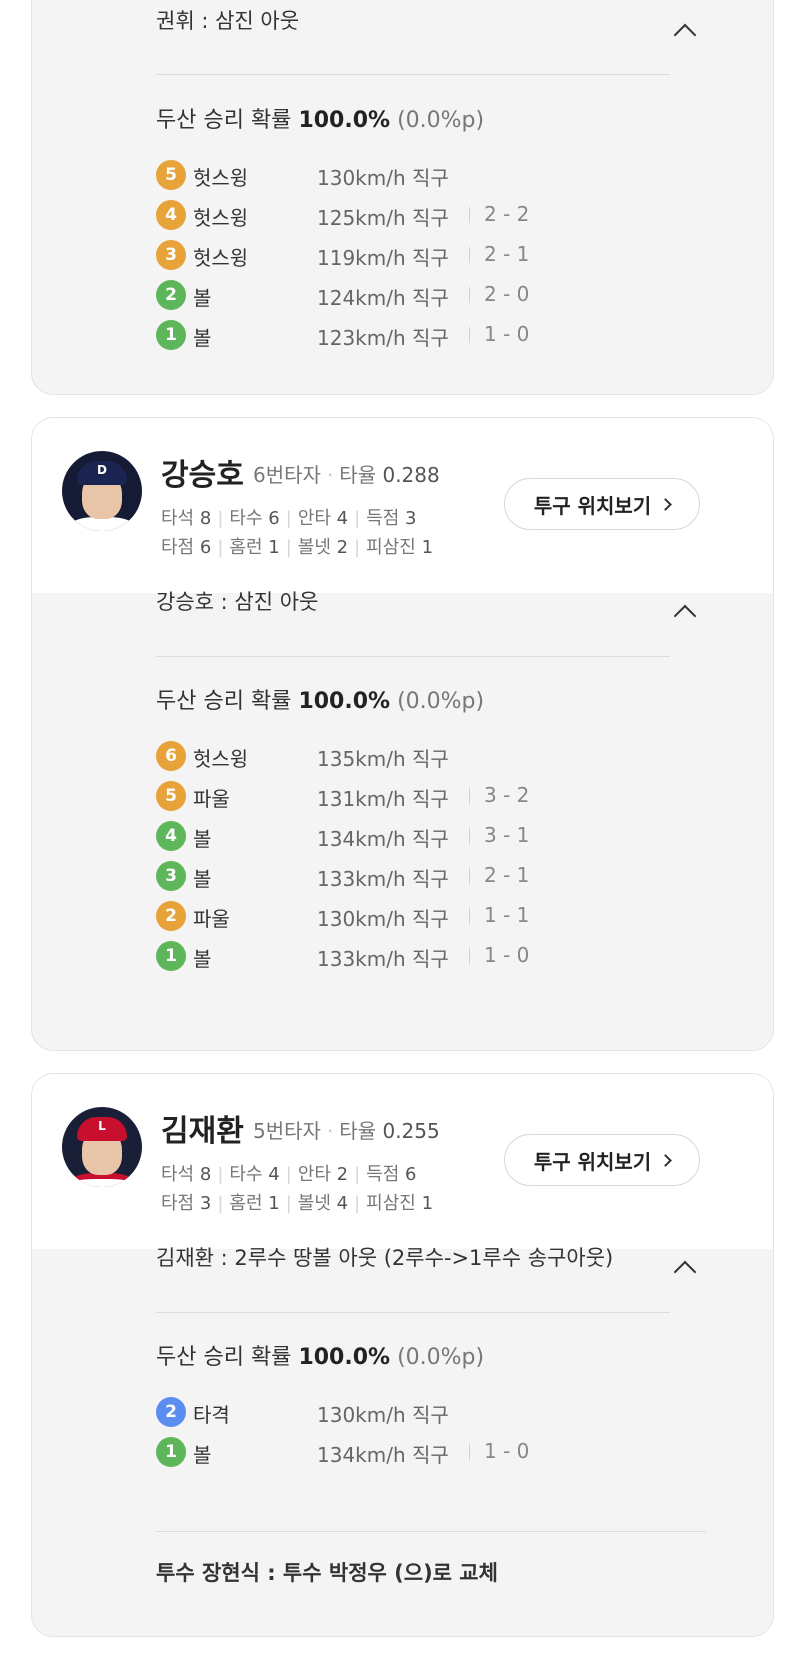  Describe the element at coordinates (383, 218) in the screenshot. I see `pitch-speed-type: 125km/h 직구` at that location.